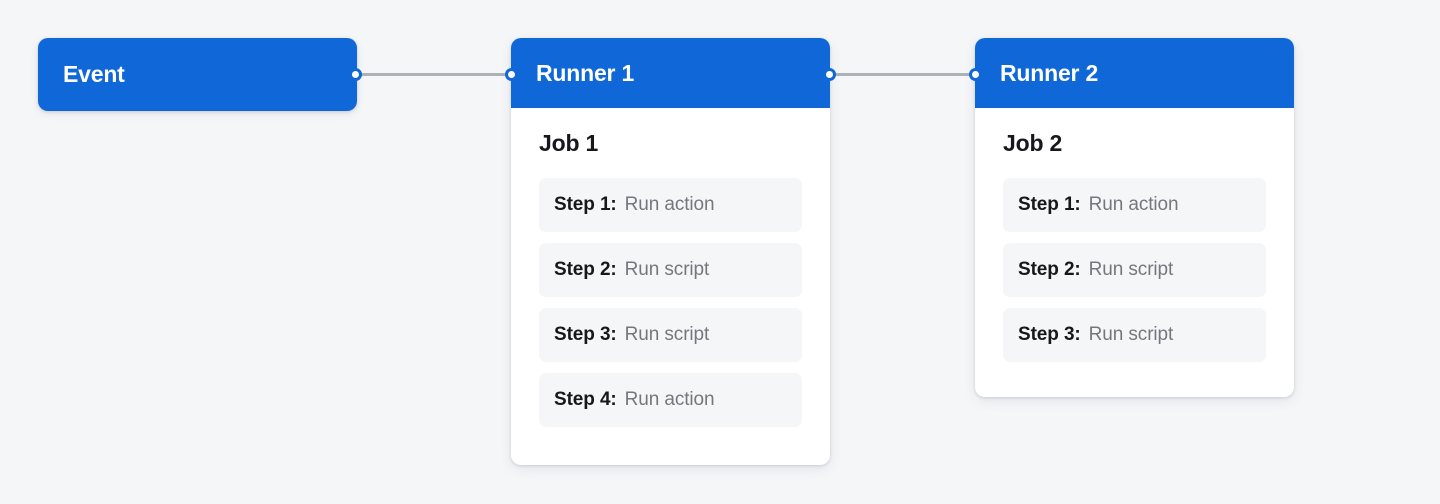  Describe the element at coordinates (1033, 143) in the screenshot. I see `runner-2-job-title: Job 2` at that location.